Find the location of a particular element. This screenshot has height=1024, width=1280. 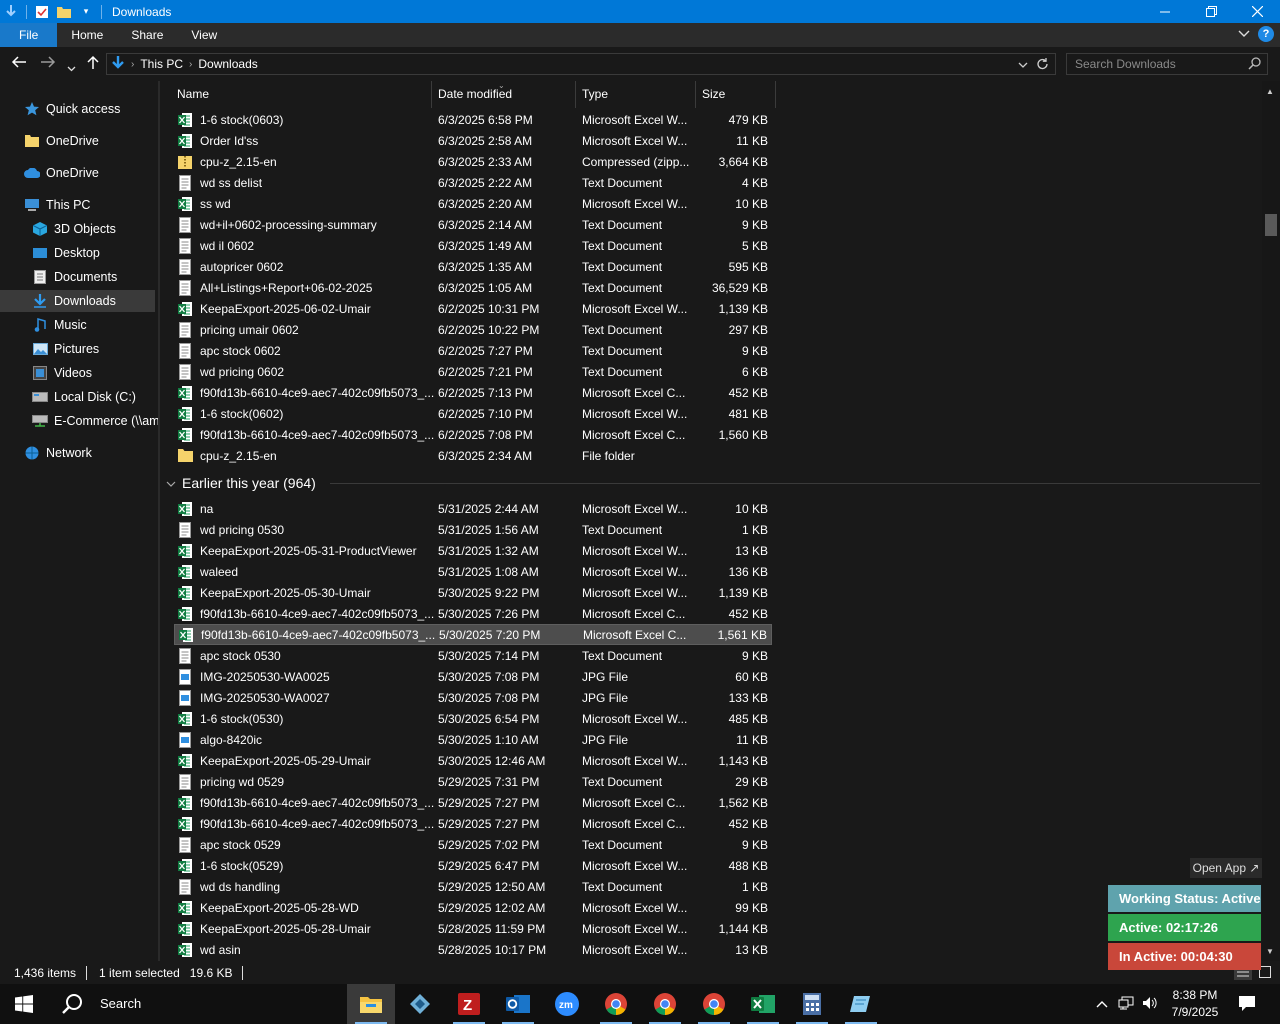

file-row: cpu-z_2.15-en 6/3/2025 2:34 AM File folder is located at coordinates (473, 455).